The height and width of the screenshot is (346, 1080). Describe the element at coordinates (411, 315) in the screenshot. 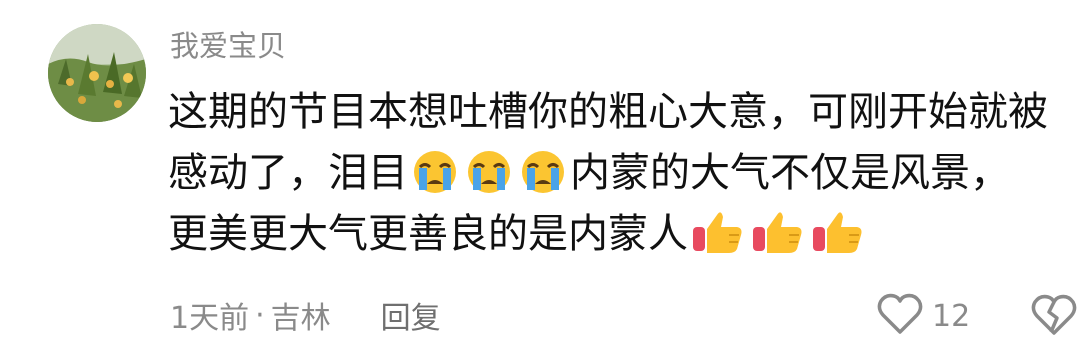

I see `reply-button: 回复` at that location.